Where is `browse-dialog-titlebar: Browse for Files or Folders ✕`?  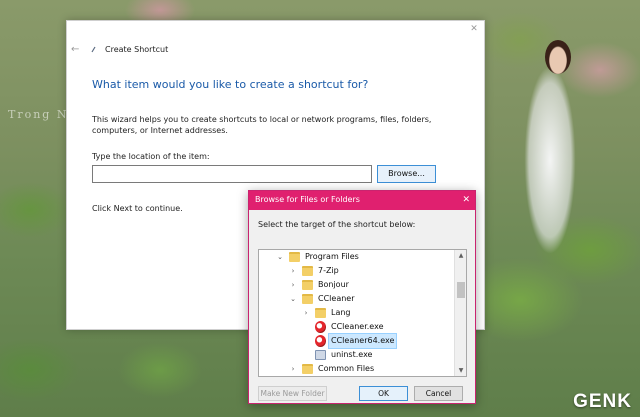 browse-dialog-titlebar: Browse for Files or Folders ✕ is located at coordinates (362, 200).